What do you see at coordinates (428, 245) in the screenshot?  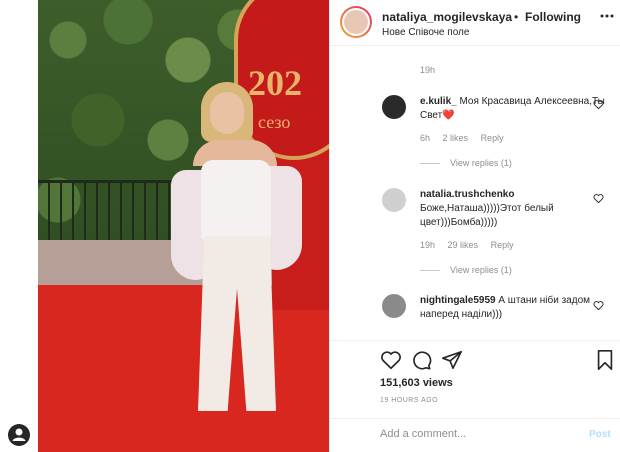 I see `comment-time: 19h` at bounding box center [428, 245].